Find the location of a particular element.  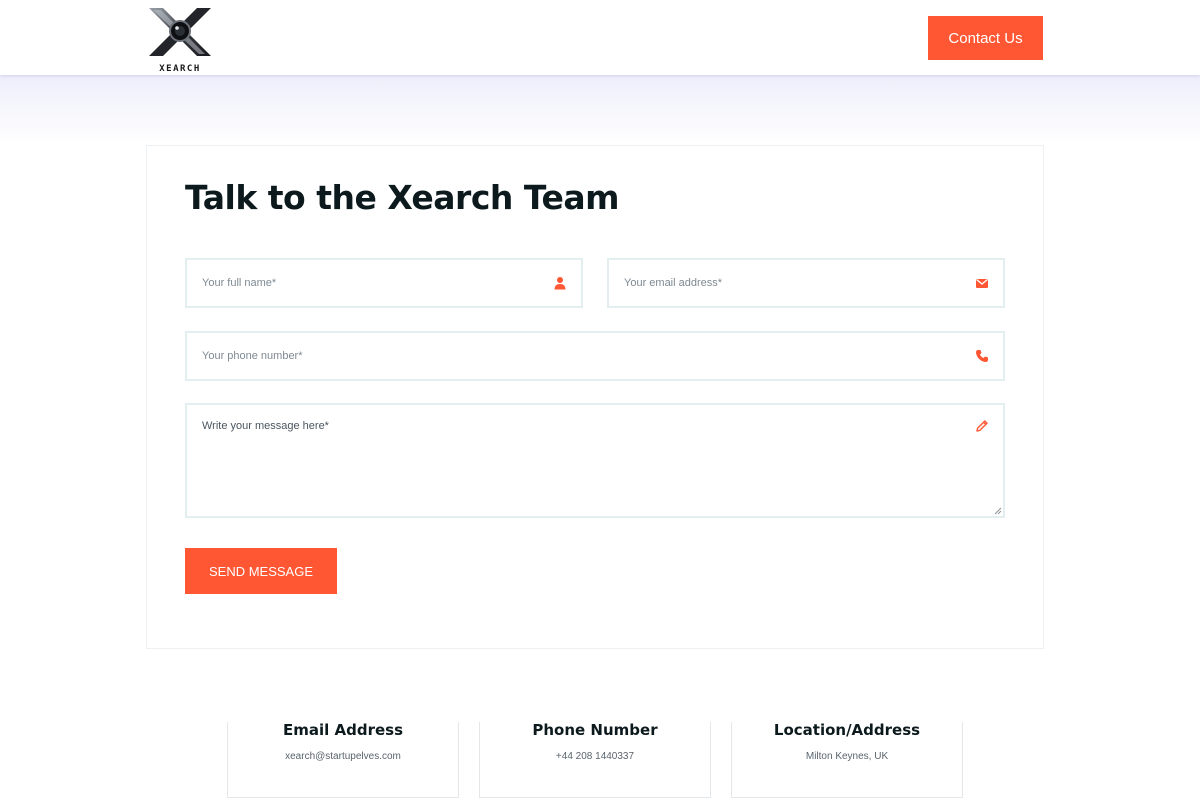

xearch-logo-icon is located at coordinates (180, 32).